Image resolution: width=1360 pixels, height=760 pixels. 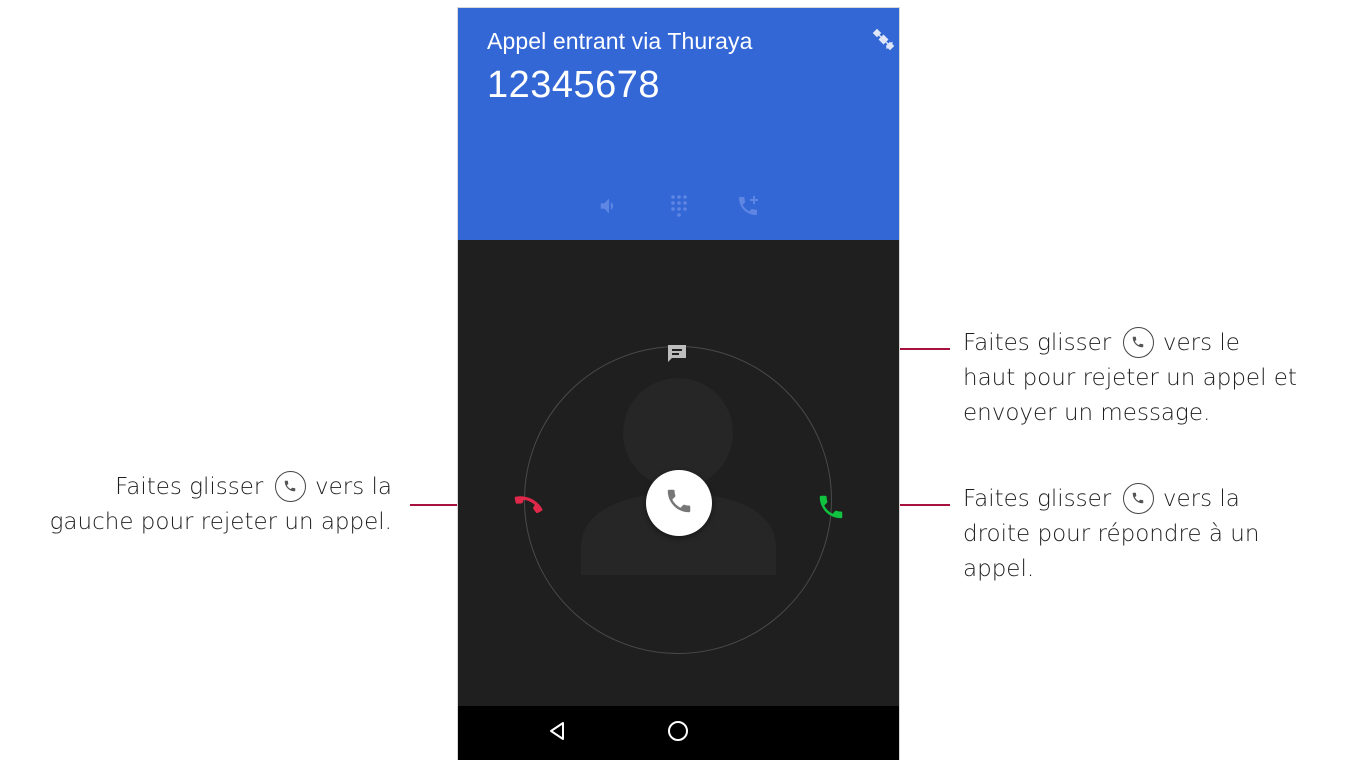 I want to click on reject-call-target, so click(x=528, y=507).